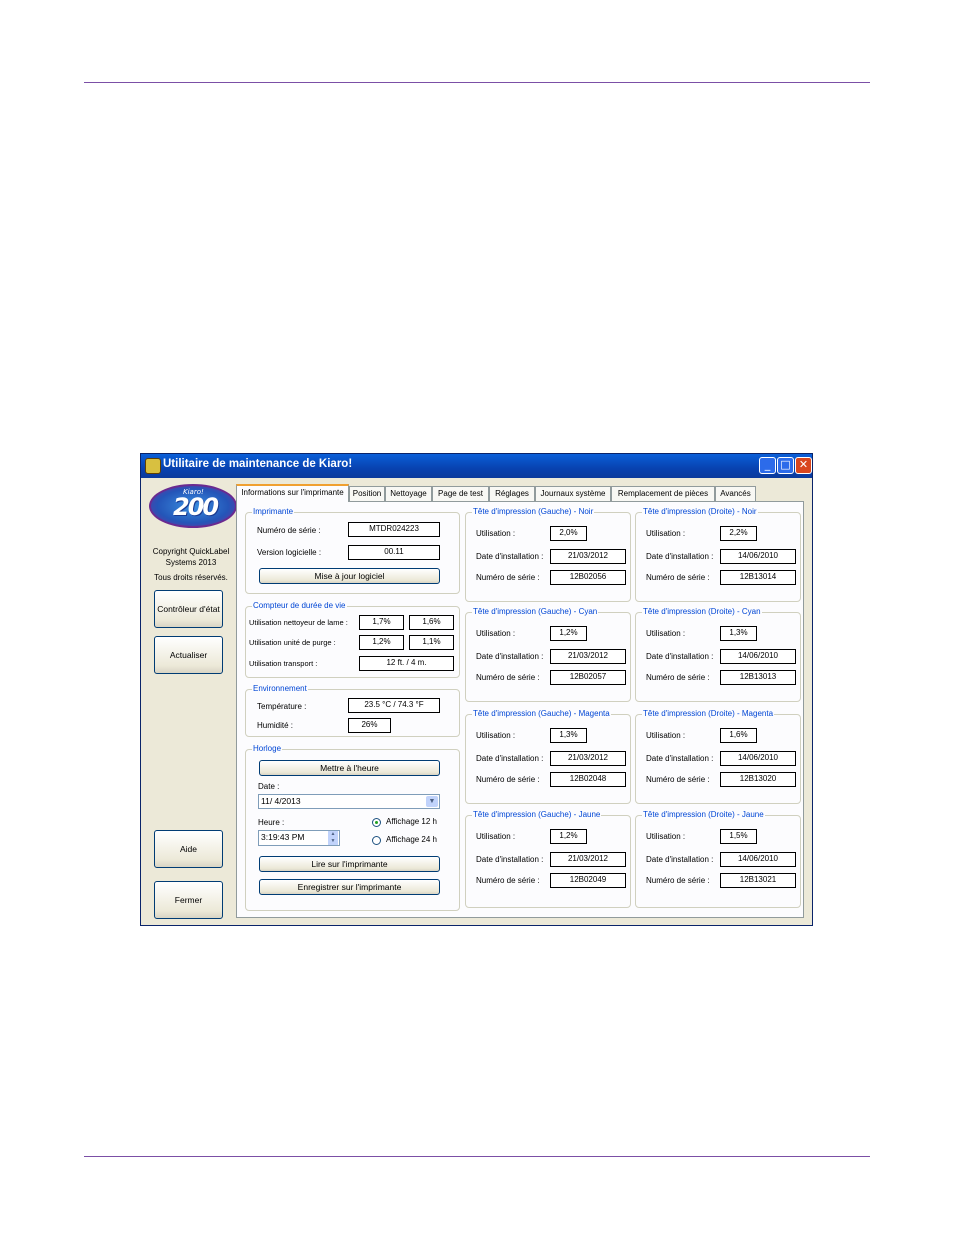  What do you see at coordinates (349, 576) in the screenshot?
I see `firmware-update-button: Mise à jour logiciel` at bounding box center [349, 576].